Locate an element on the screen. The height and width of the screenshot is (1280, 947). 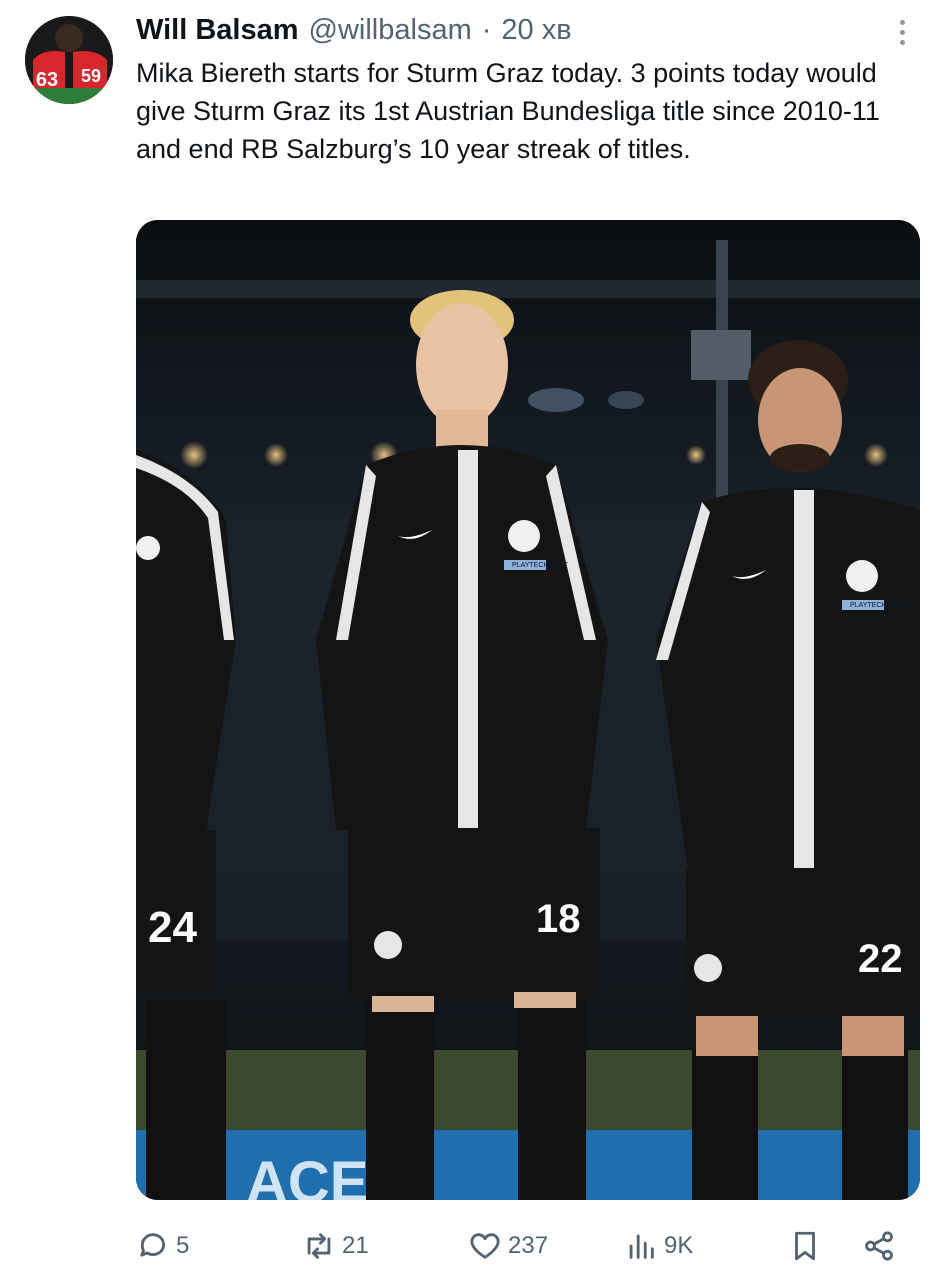
share-button is located at coordinates (879, 1246).